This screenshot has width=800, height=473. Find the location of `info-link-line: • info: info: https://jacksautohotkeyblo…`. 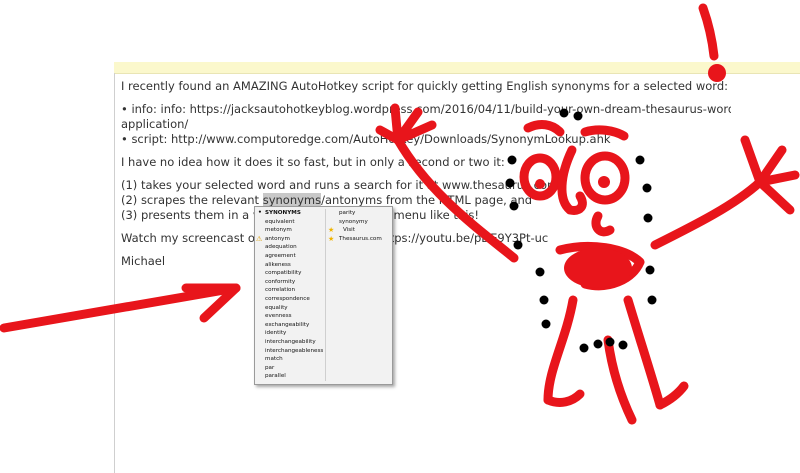

info-link-line: • info: info: https://jacksautohotkeyblo… is located at coordinates (426, 109).